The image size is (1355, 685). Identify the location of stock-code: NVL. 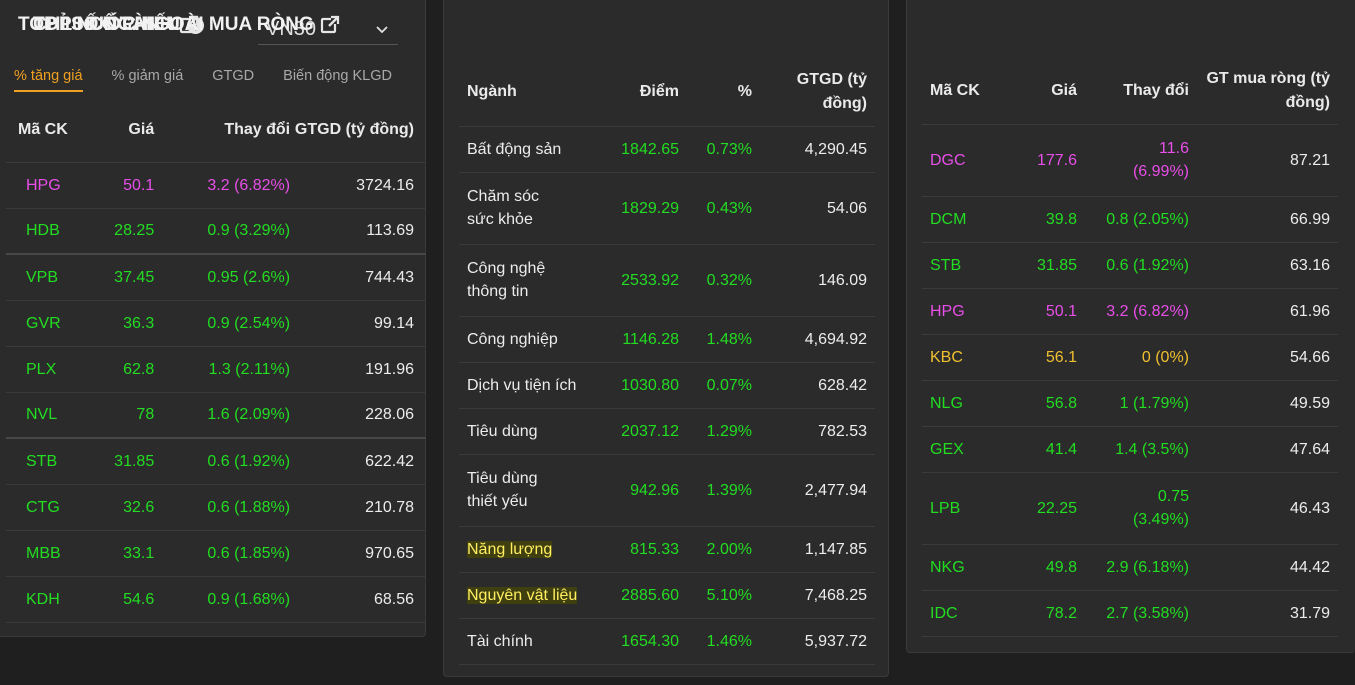
(48, 415).